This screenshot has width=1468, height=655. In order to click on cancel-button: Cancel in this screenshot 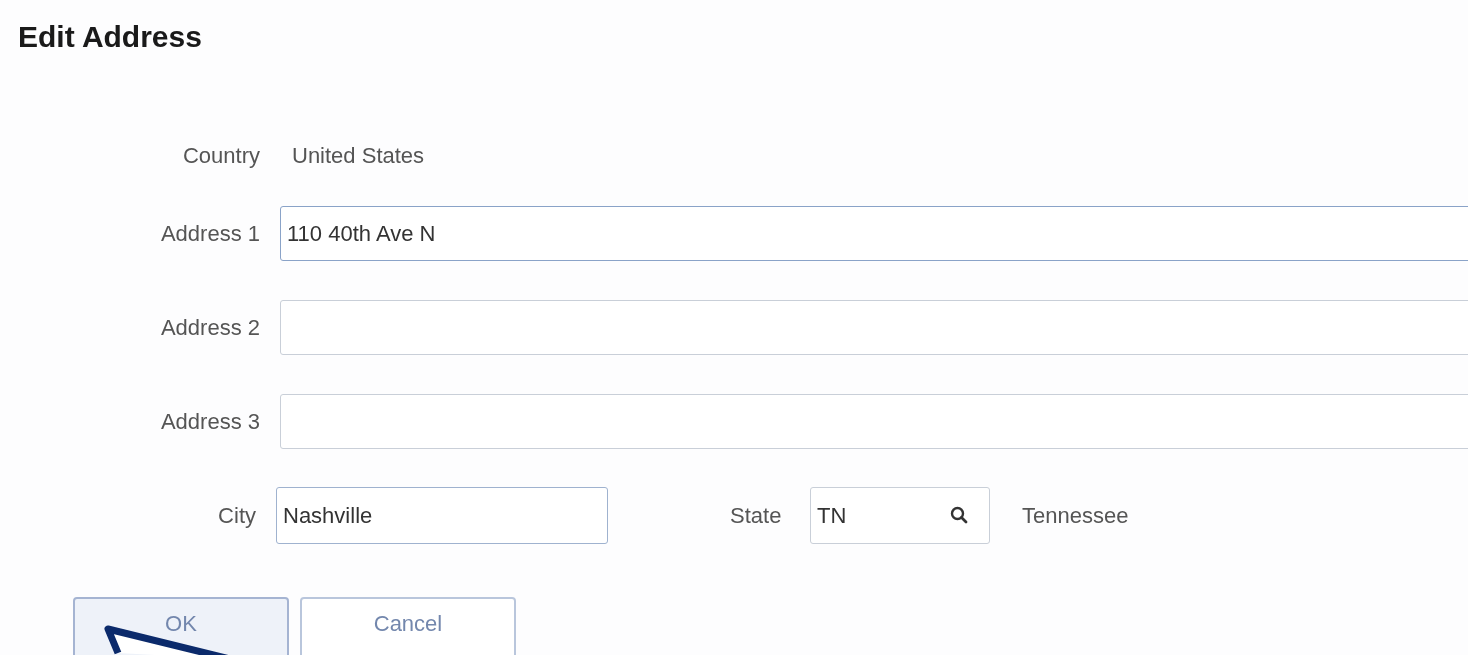, I will do `click(408, 626)`.